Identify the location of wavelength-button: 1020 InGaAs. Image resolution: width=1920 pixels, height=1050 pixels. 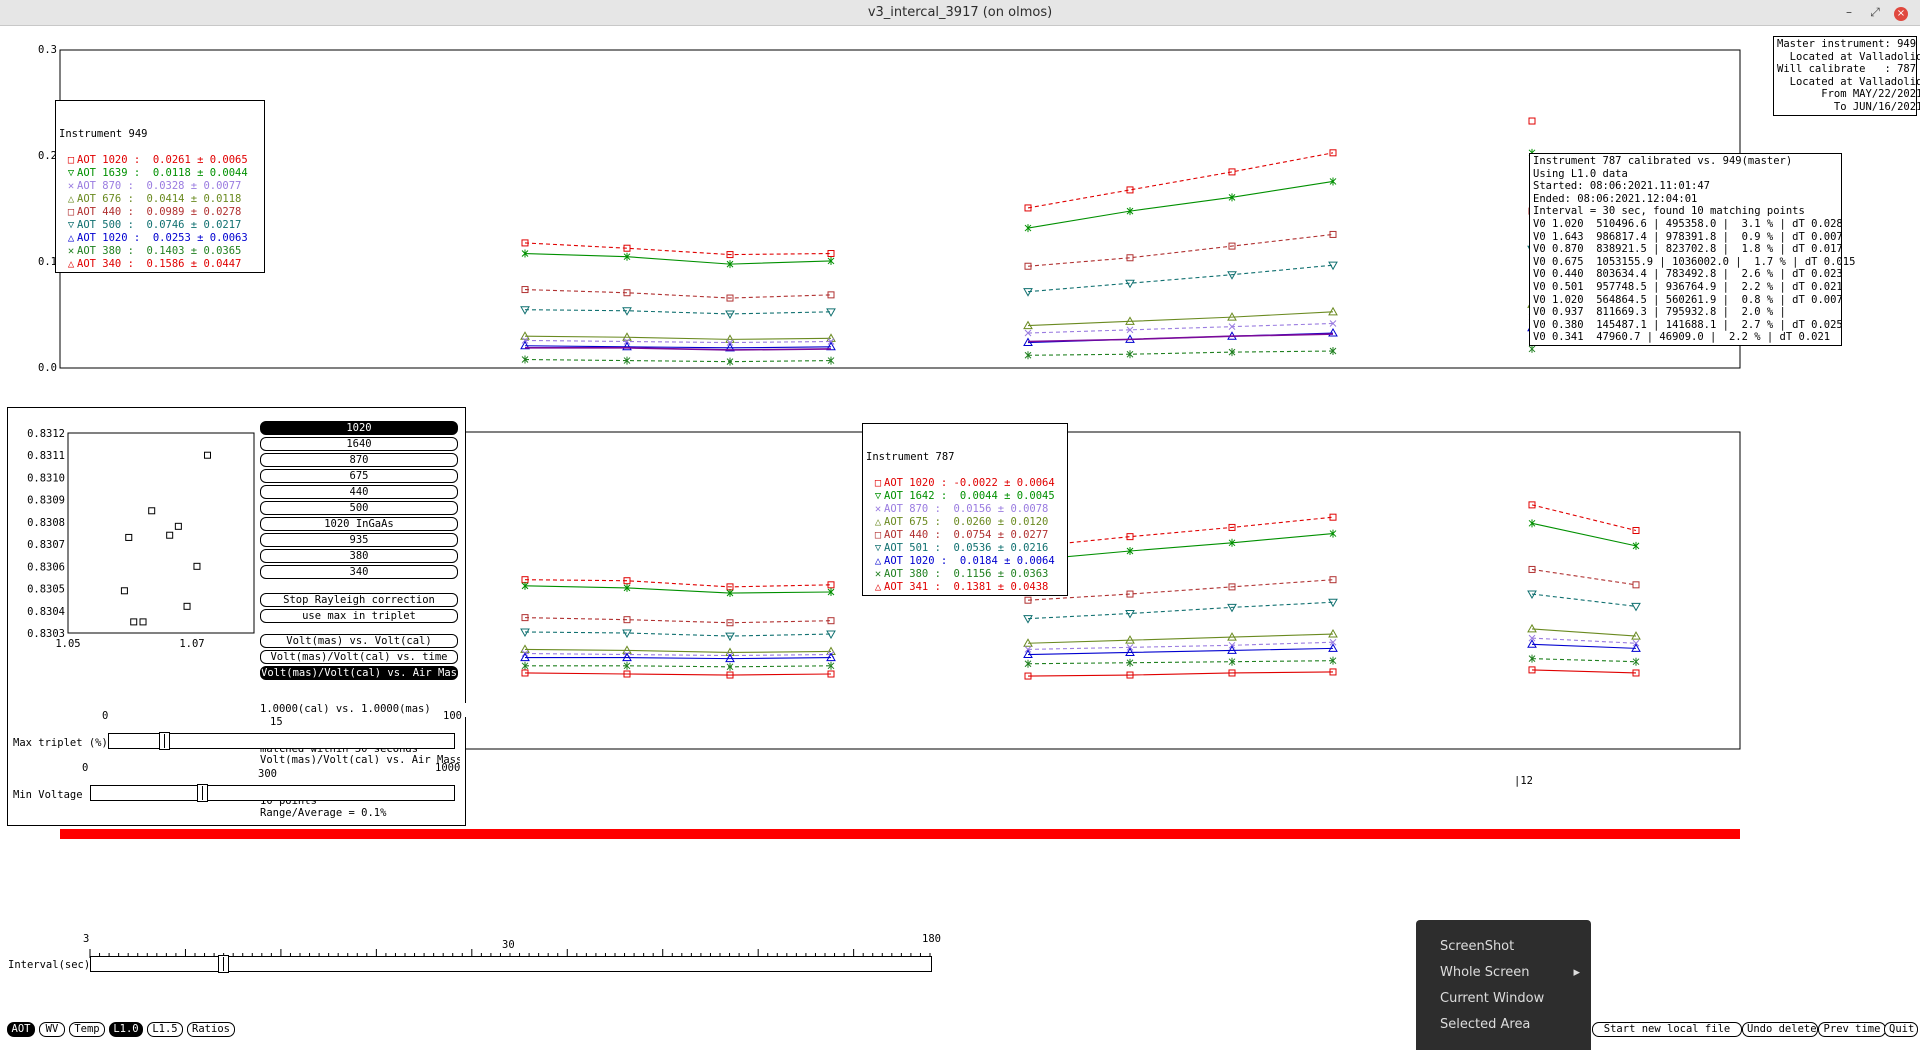
(359, 524).